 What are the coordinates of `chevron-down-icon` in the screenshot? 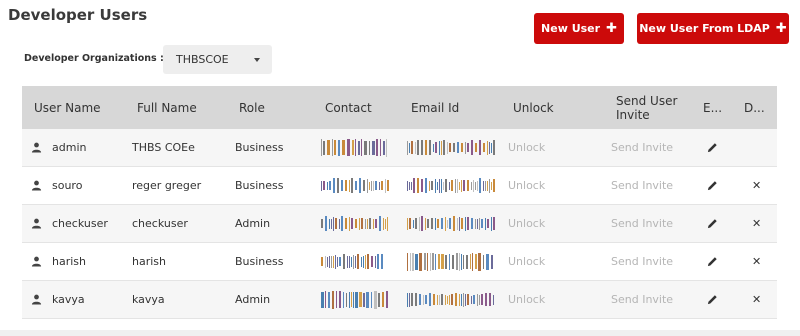 It's located at (257, 60).